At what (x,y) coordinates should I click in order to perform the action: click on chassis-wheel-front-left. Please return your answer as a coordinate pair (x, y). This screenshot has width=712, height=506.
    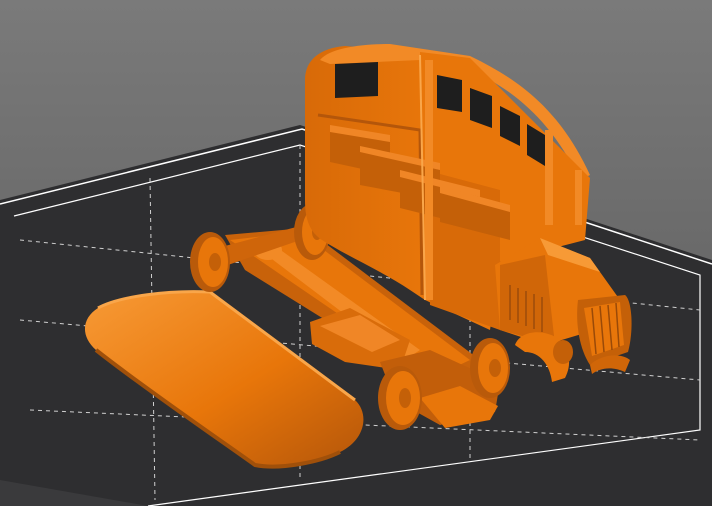
    Looking at the image, I should click on (210, 262).